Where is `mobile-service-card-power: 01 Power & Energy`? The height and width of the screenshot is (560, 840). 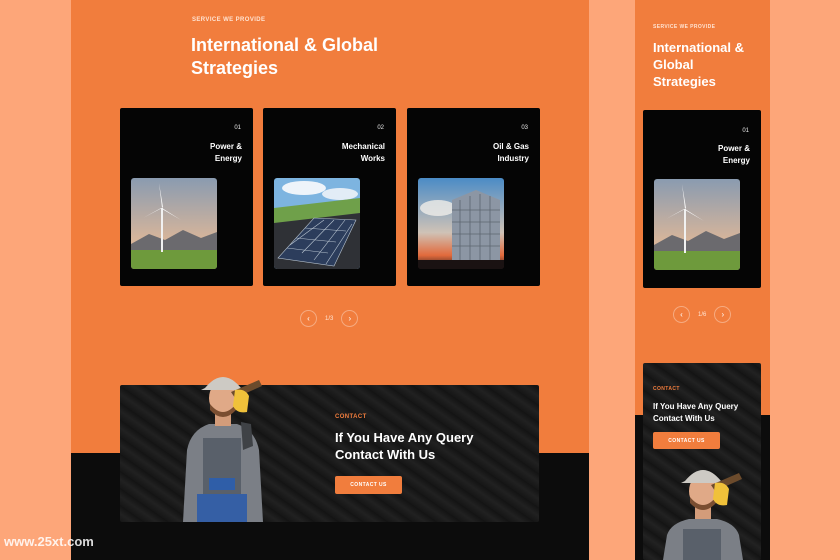 mobile-service-card-power: 01 Power & Energy is located at coordinates (702, 199).